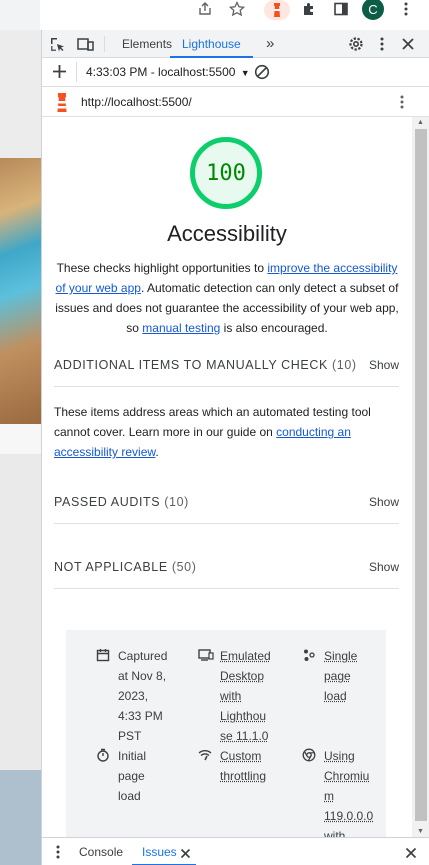  I want to click on close-devtools-icon, so click(408, 46).